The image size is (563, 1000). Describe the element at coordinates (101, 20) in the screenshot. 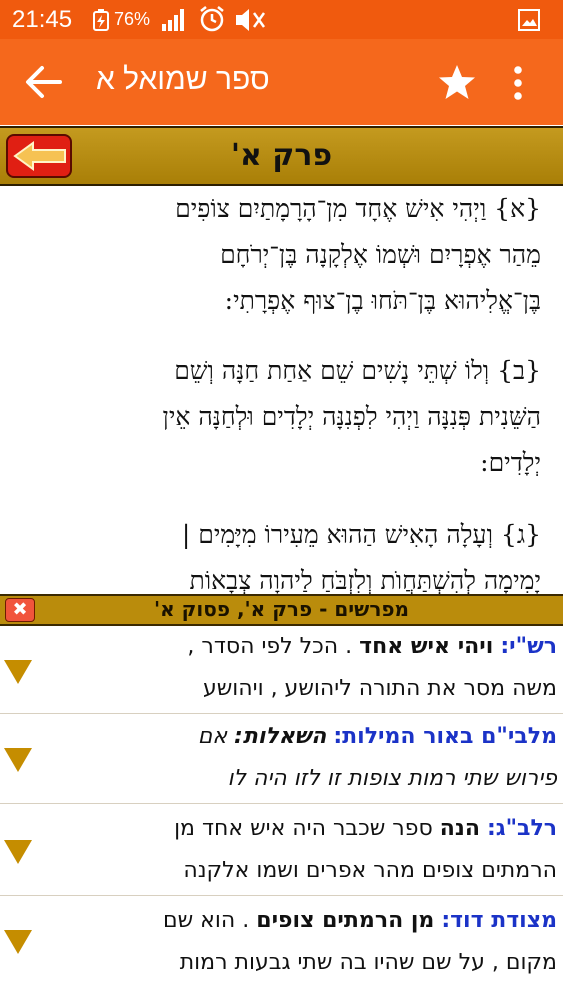

I see `battery-charging-icon` at that location.